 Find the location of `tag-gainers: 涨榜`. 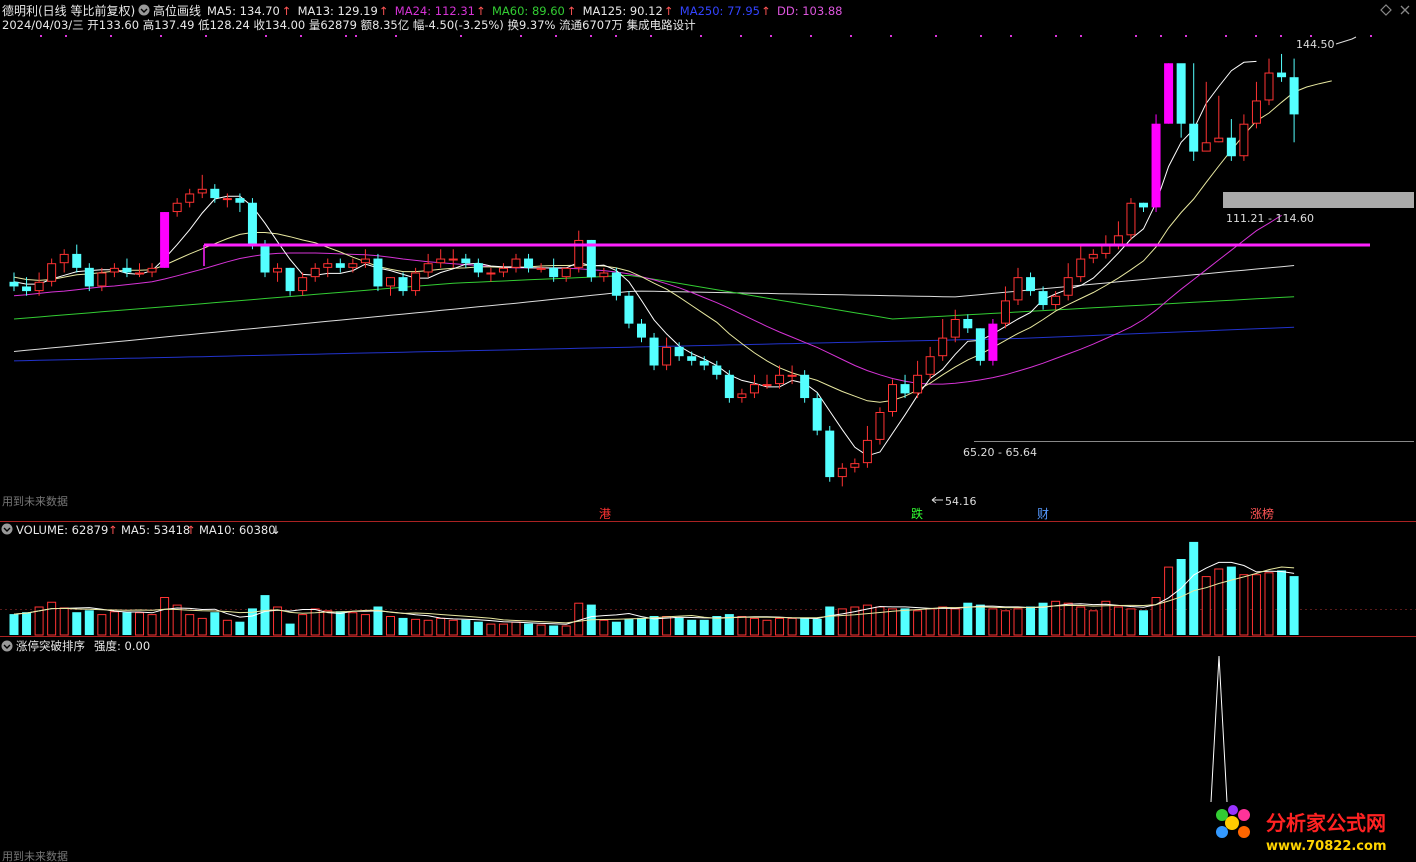

tag-gainers: 涨榜 is located at coordinates (1262, 513).